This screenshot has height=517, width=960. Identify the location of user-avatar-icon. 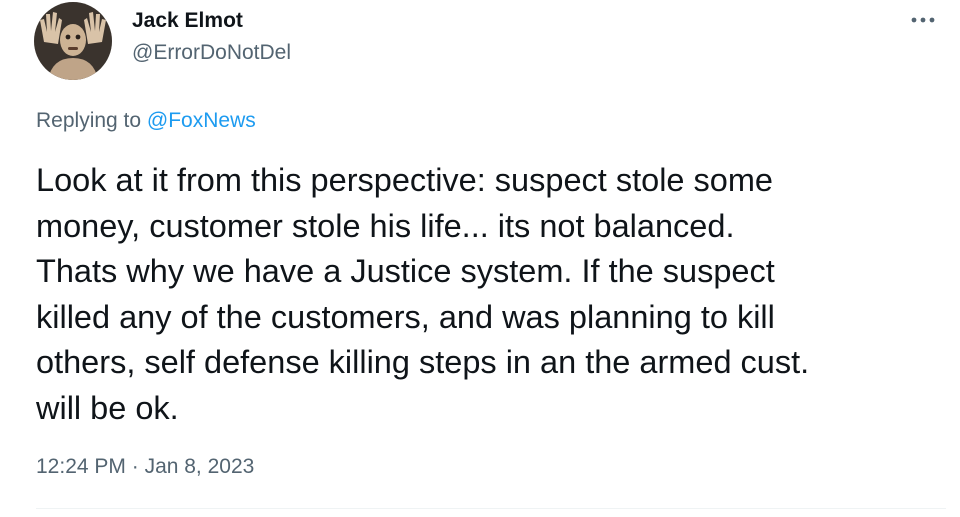
(73, 41).